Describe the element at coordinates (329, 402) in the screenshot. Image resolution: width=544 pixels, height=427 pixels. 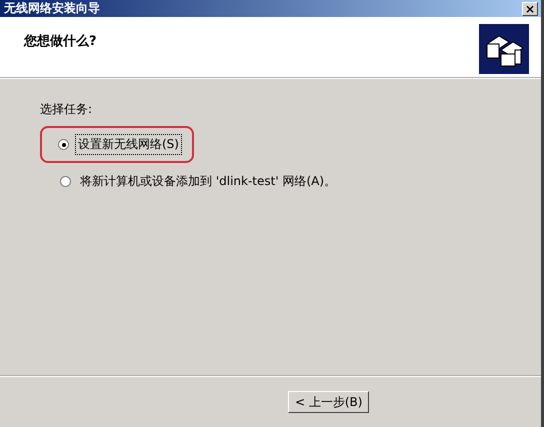
I see `back-button: < 上一步(B)` at that location.